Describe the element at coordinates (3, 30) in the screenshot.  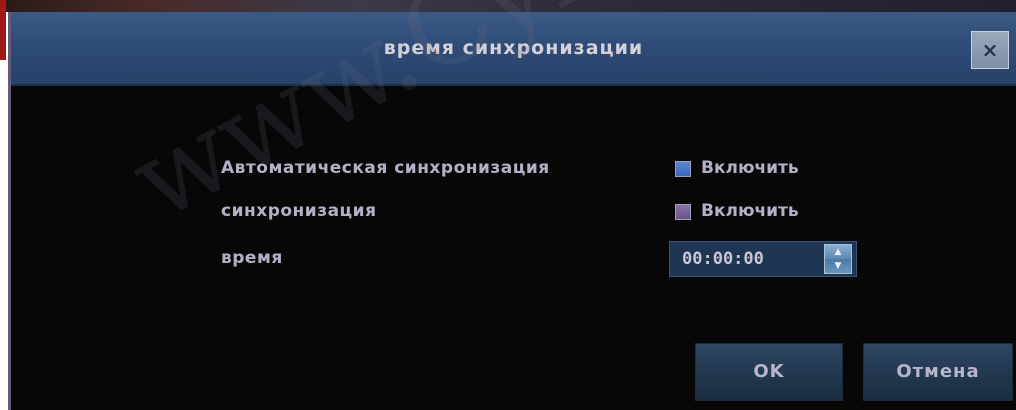
I see `background-red-edge` at that location.